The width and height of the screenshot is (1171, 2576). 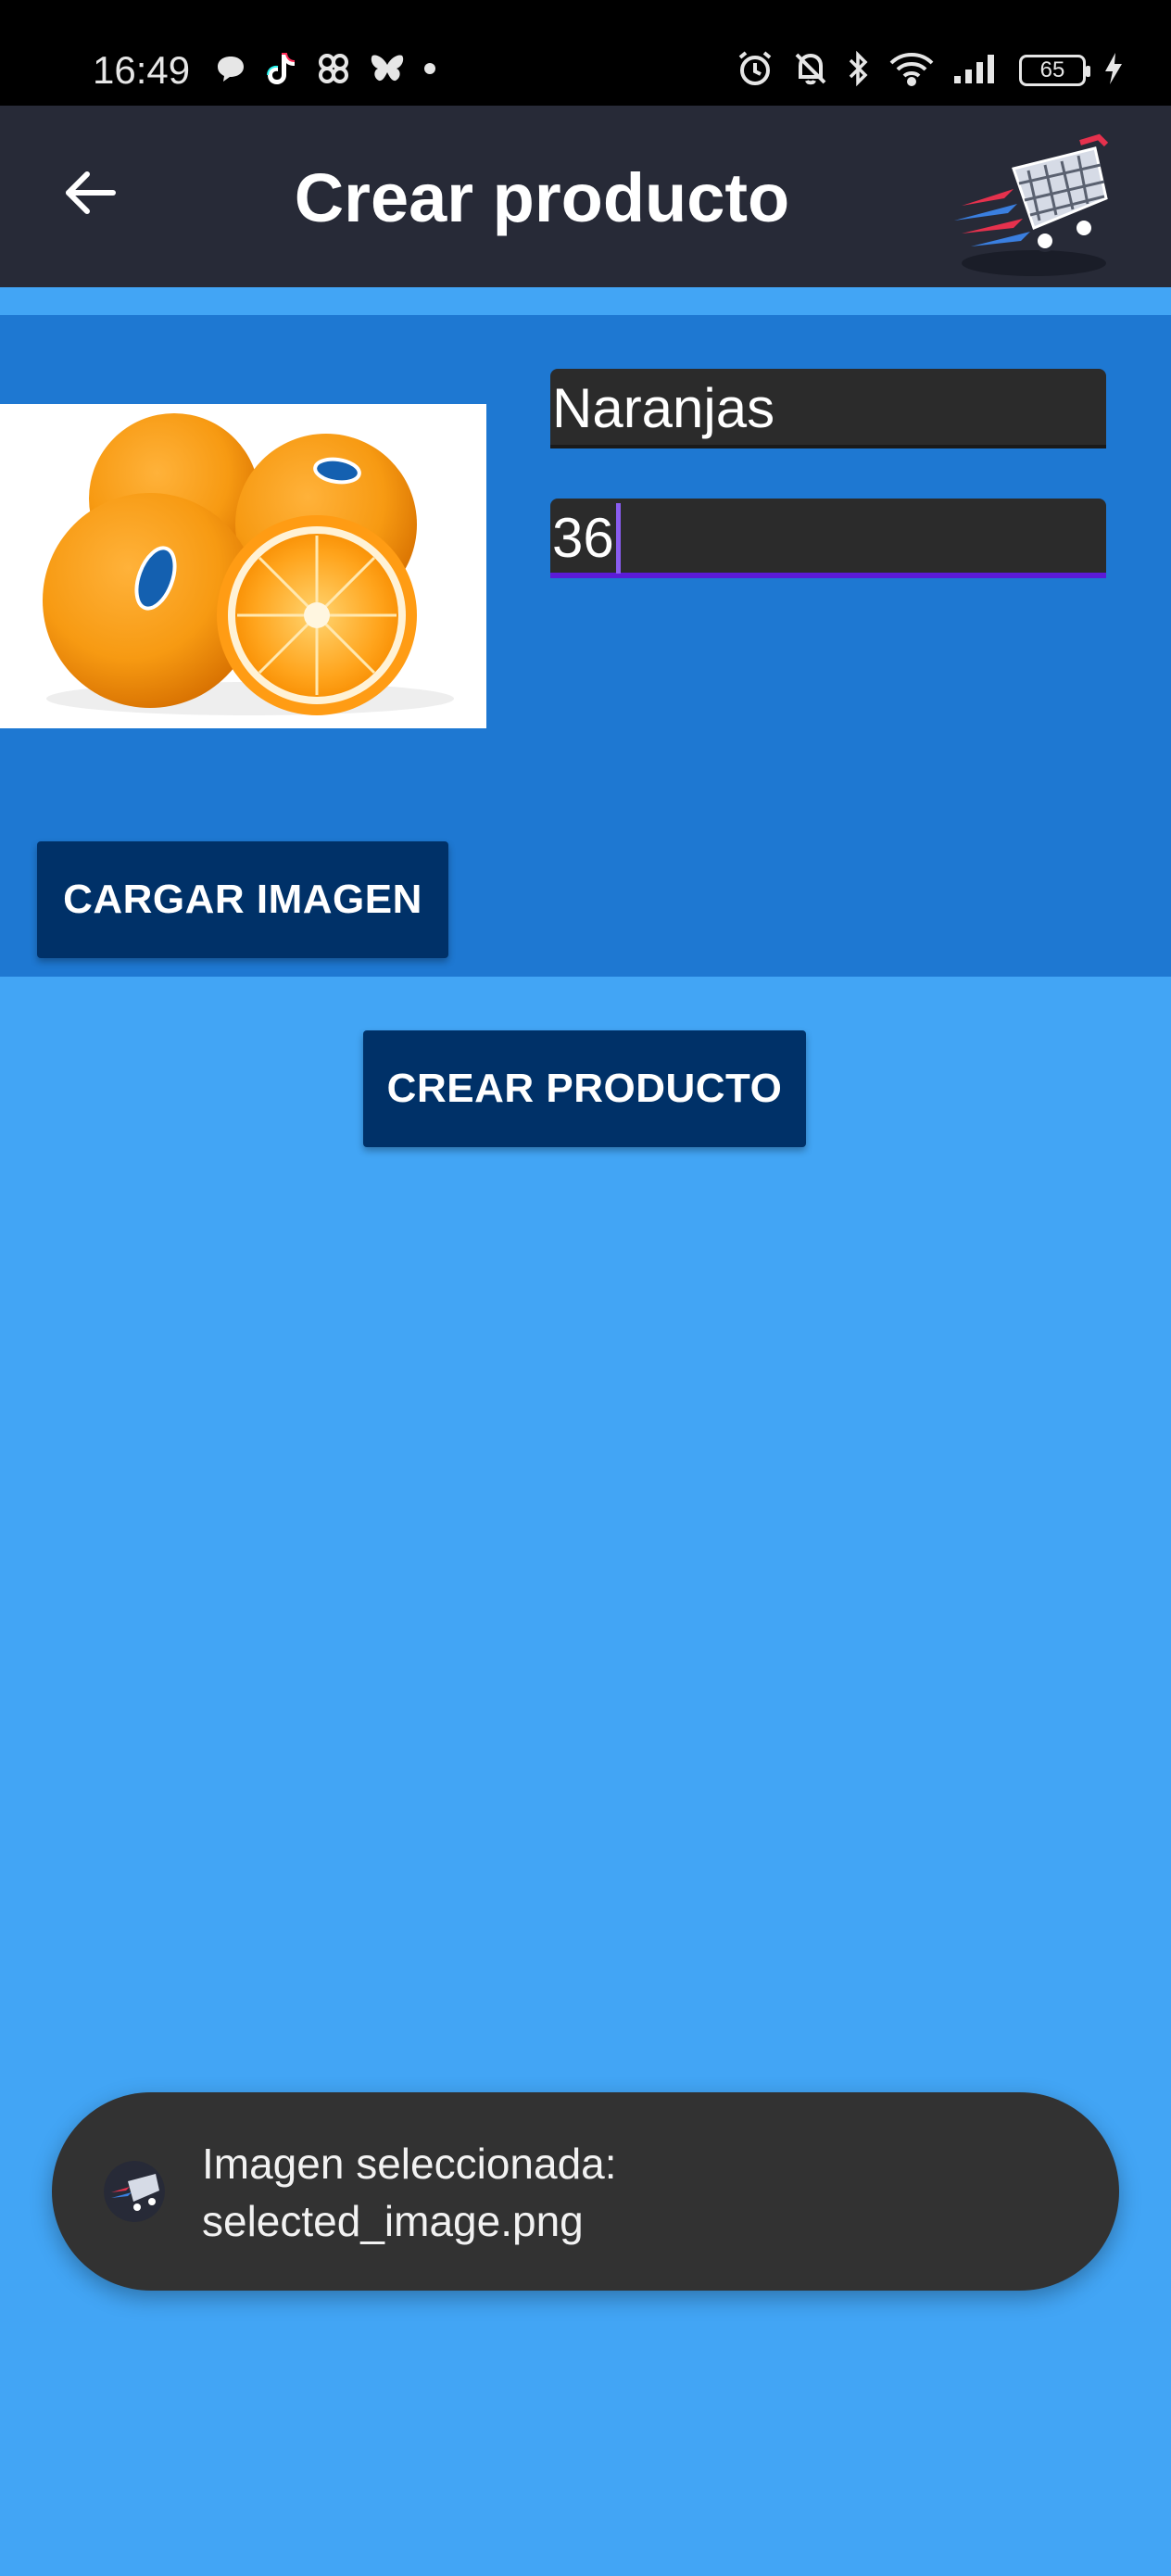 What do you see at coordinates (1032, 202) in the screenshot?
I see `shopping-cart-logo-icon` at bounding box center [1032, 202].